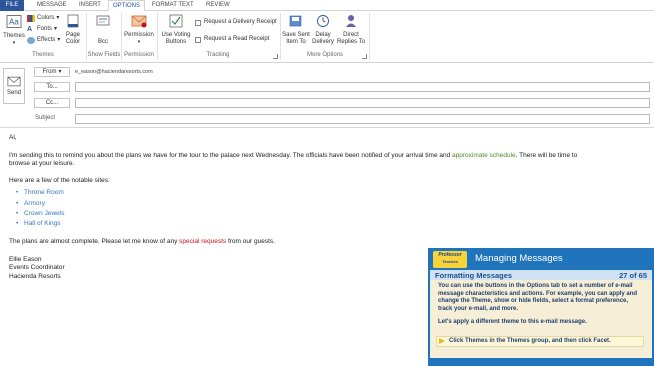 The height and width of the screenshot is (366, 654). What do you see at coordinates (45, 118) in the screenshot?
I see `subject-label: Subject` at bounding box center [45, 118].